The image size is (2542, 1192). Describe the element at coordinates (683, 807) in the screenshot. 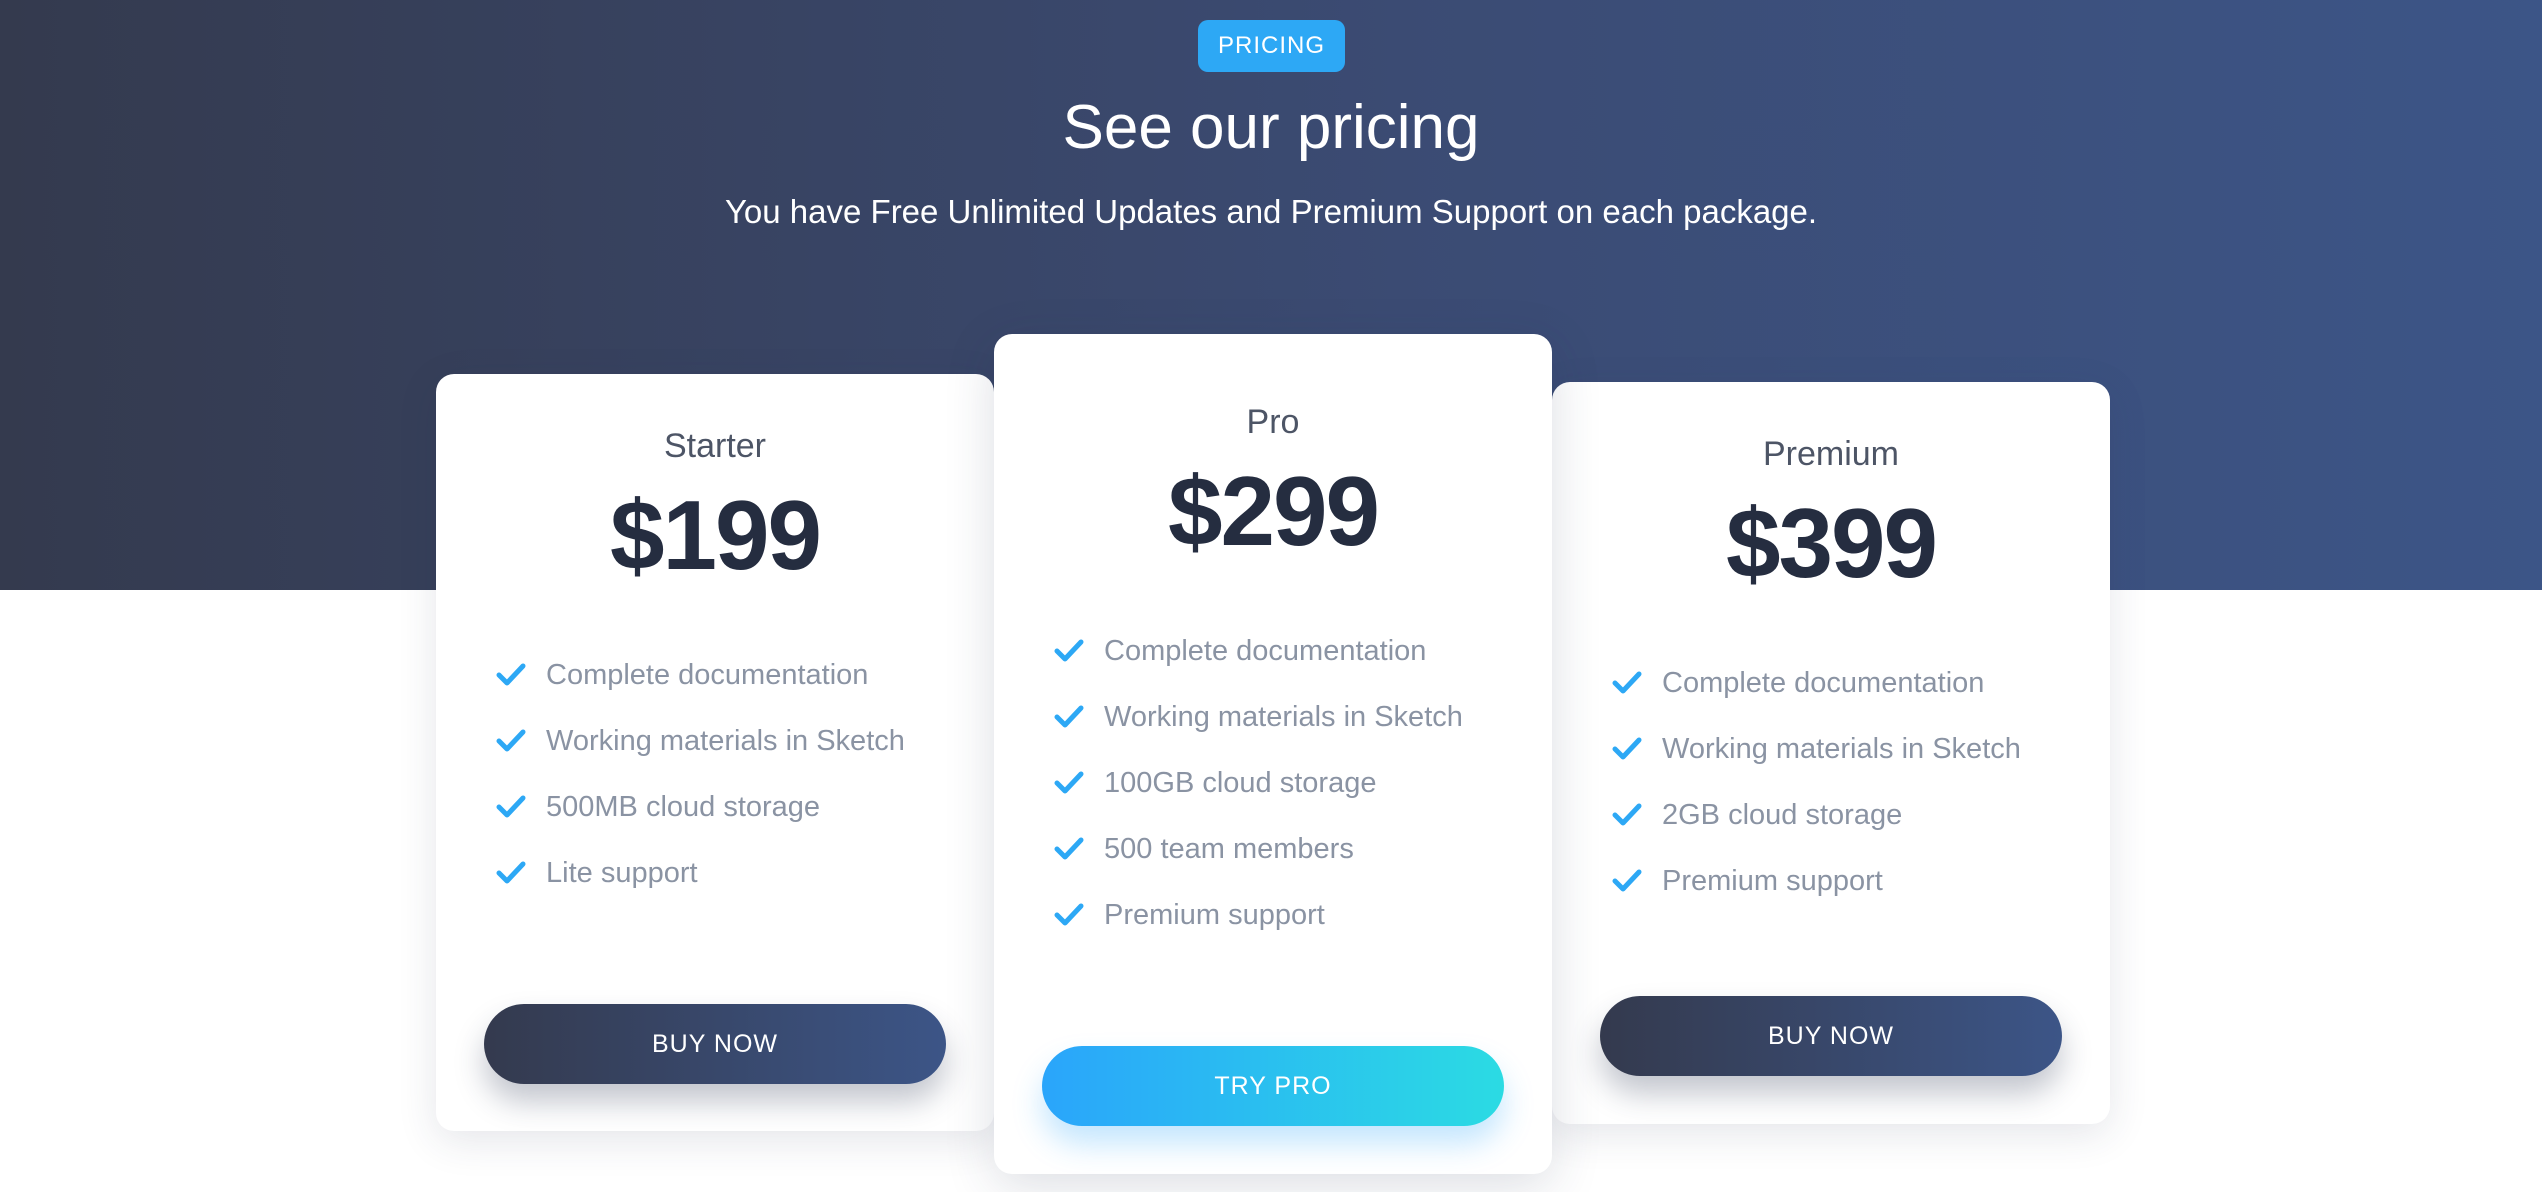

I see `feature-label: 500MB cloud storage` at that location.